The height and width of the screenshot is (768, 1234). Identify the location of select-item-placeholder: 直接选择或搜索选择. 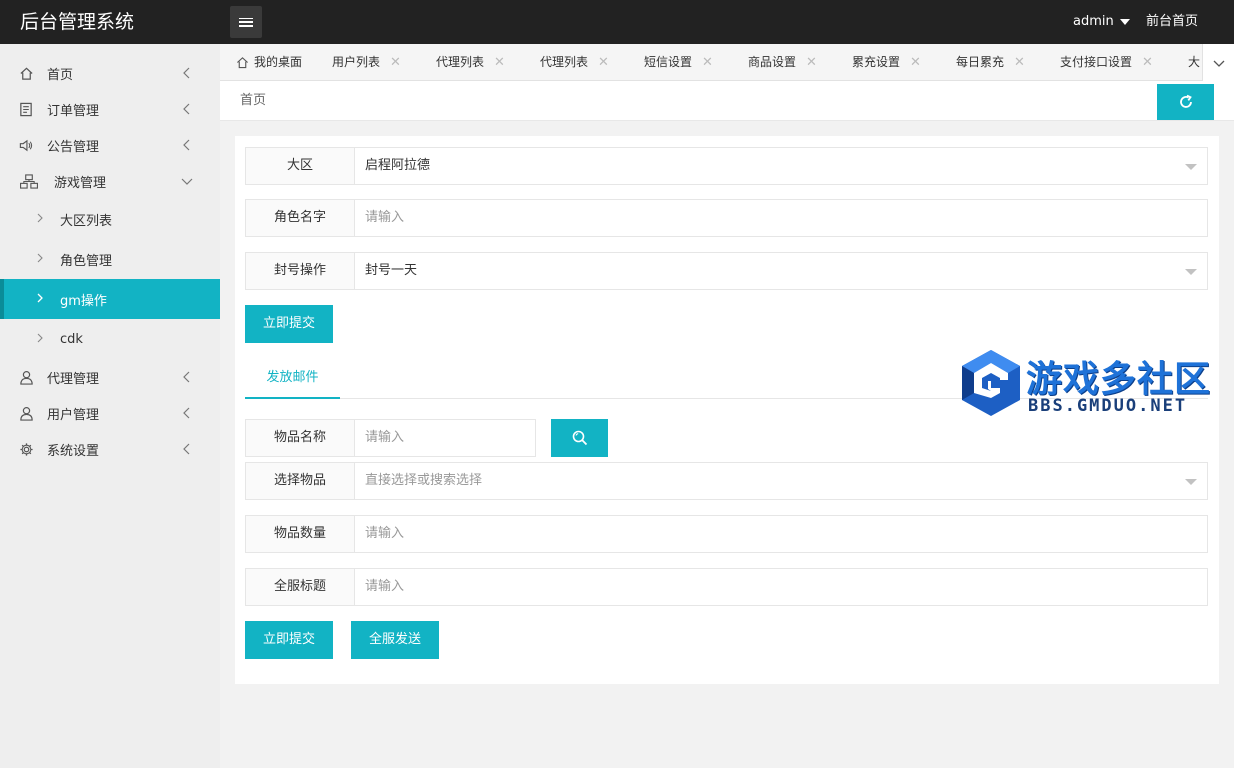
(424, 480).